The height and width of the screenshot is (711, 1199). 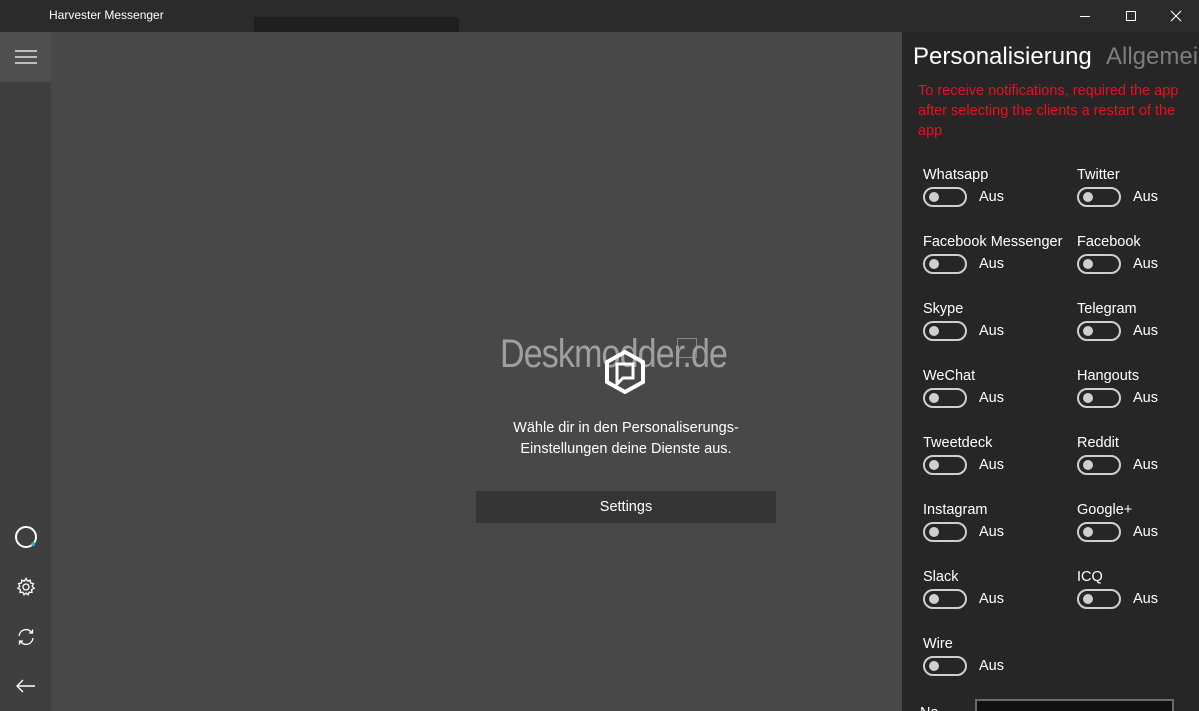 What do you see at coordinates (626, 449) in the screenshot?
I see `empty-state-line-2: Einstellungen deine Dienste aus.` at bounding box center [626, 449].